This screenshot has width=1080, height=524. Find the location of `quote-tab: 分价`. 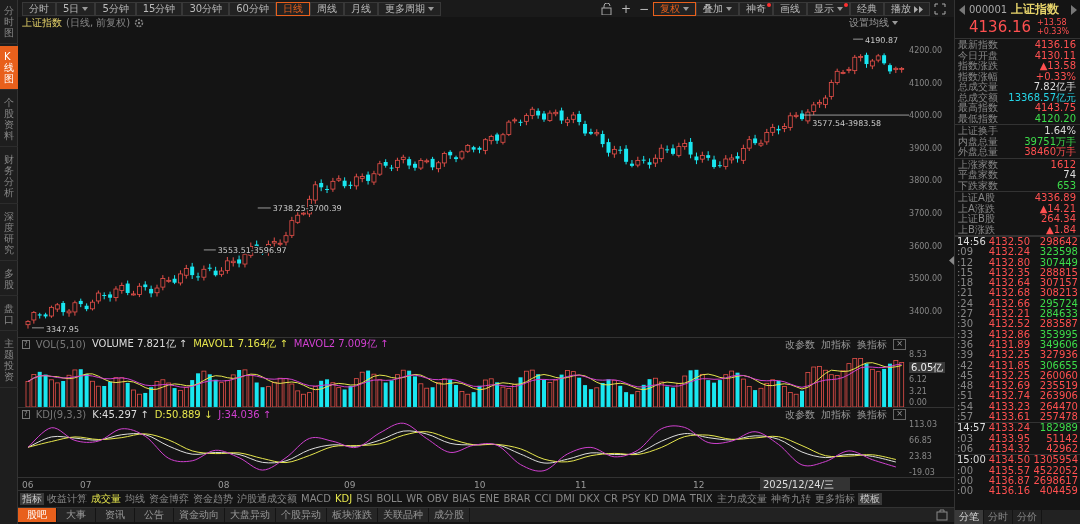

quote-tab: 分价 is located at coordinates (1027, 517).